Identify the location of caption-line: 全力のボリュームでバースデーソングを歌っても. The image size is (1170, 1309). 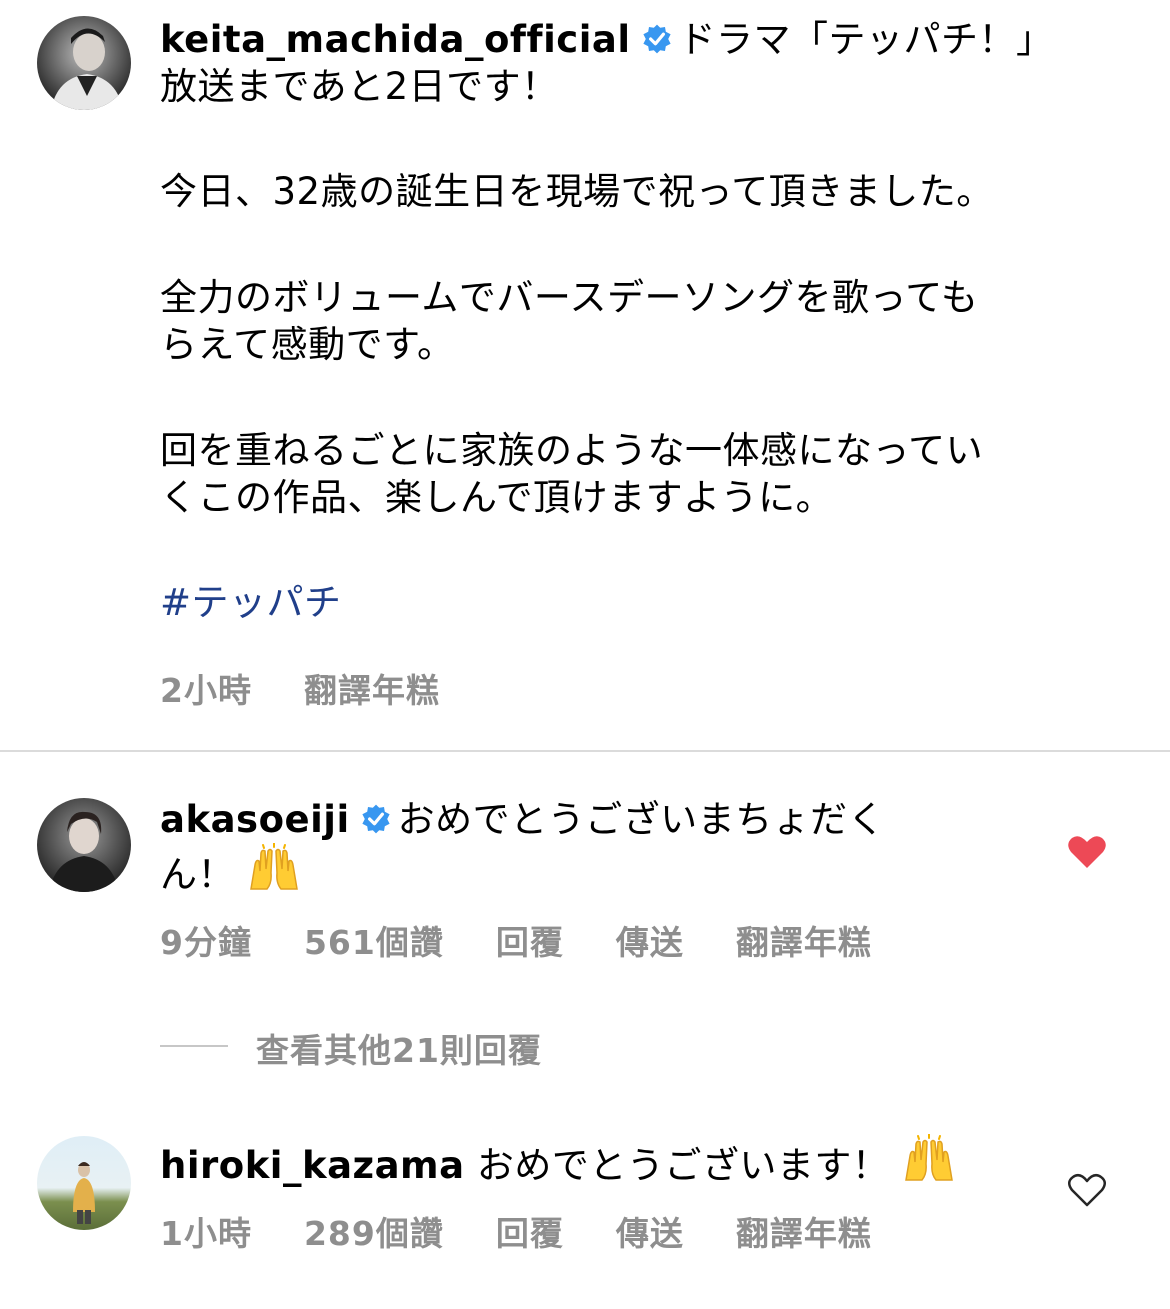
(569, 297).